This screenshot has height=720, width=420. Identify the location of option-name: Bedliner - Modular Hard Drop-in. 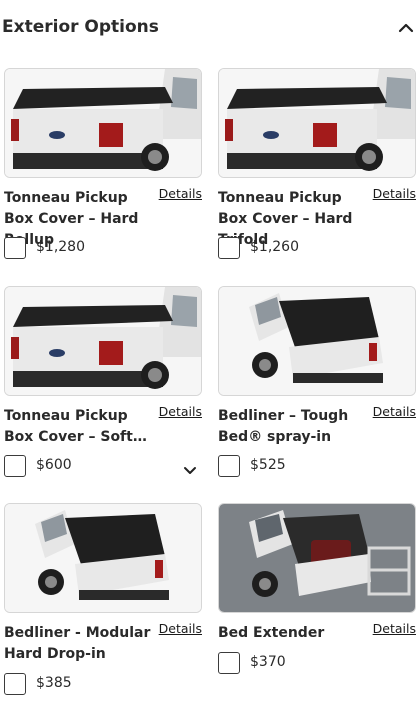
(77, 643).